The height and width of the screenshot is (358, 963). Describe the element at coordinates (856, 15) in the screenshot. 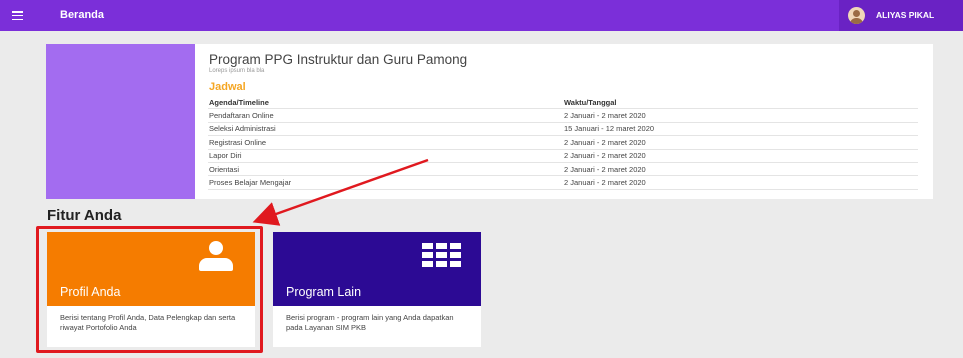

I see `user-avatar-icon` at that location.